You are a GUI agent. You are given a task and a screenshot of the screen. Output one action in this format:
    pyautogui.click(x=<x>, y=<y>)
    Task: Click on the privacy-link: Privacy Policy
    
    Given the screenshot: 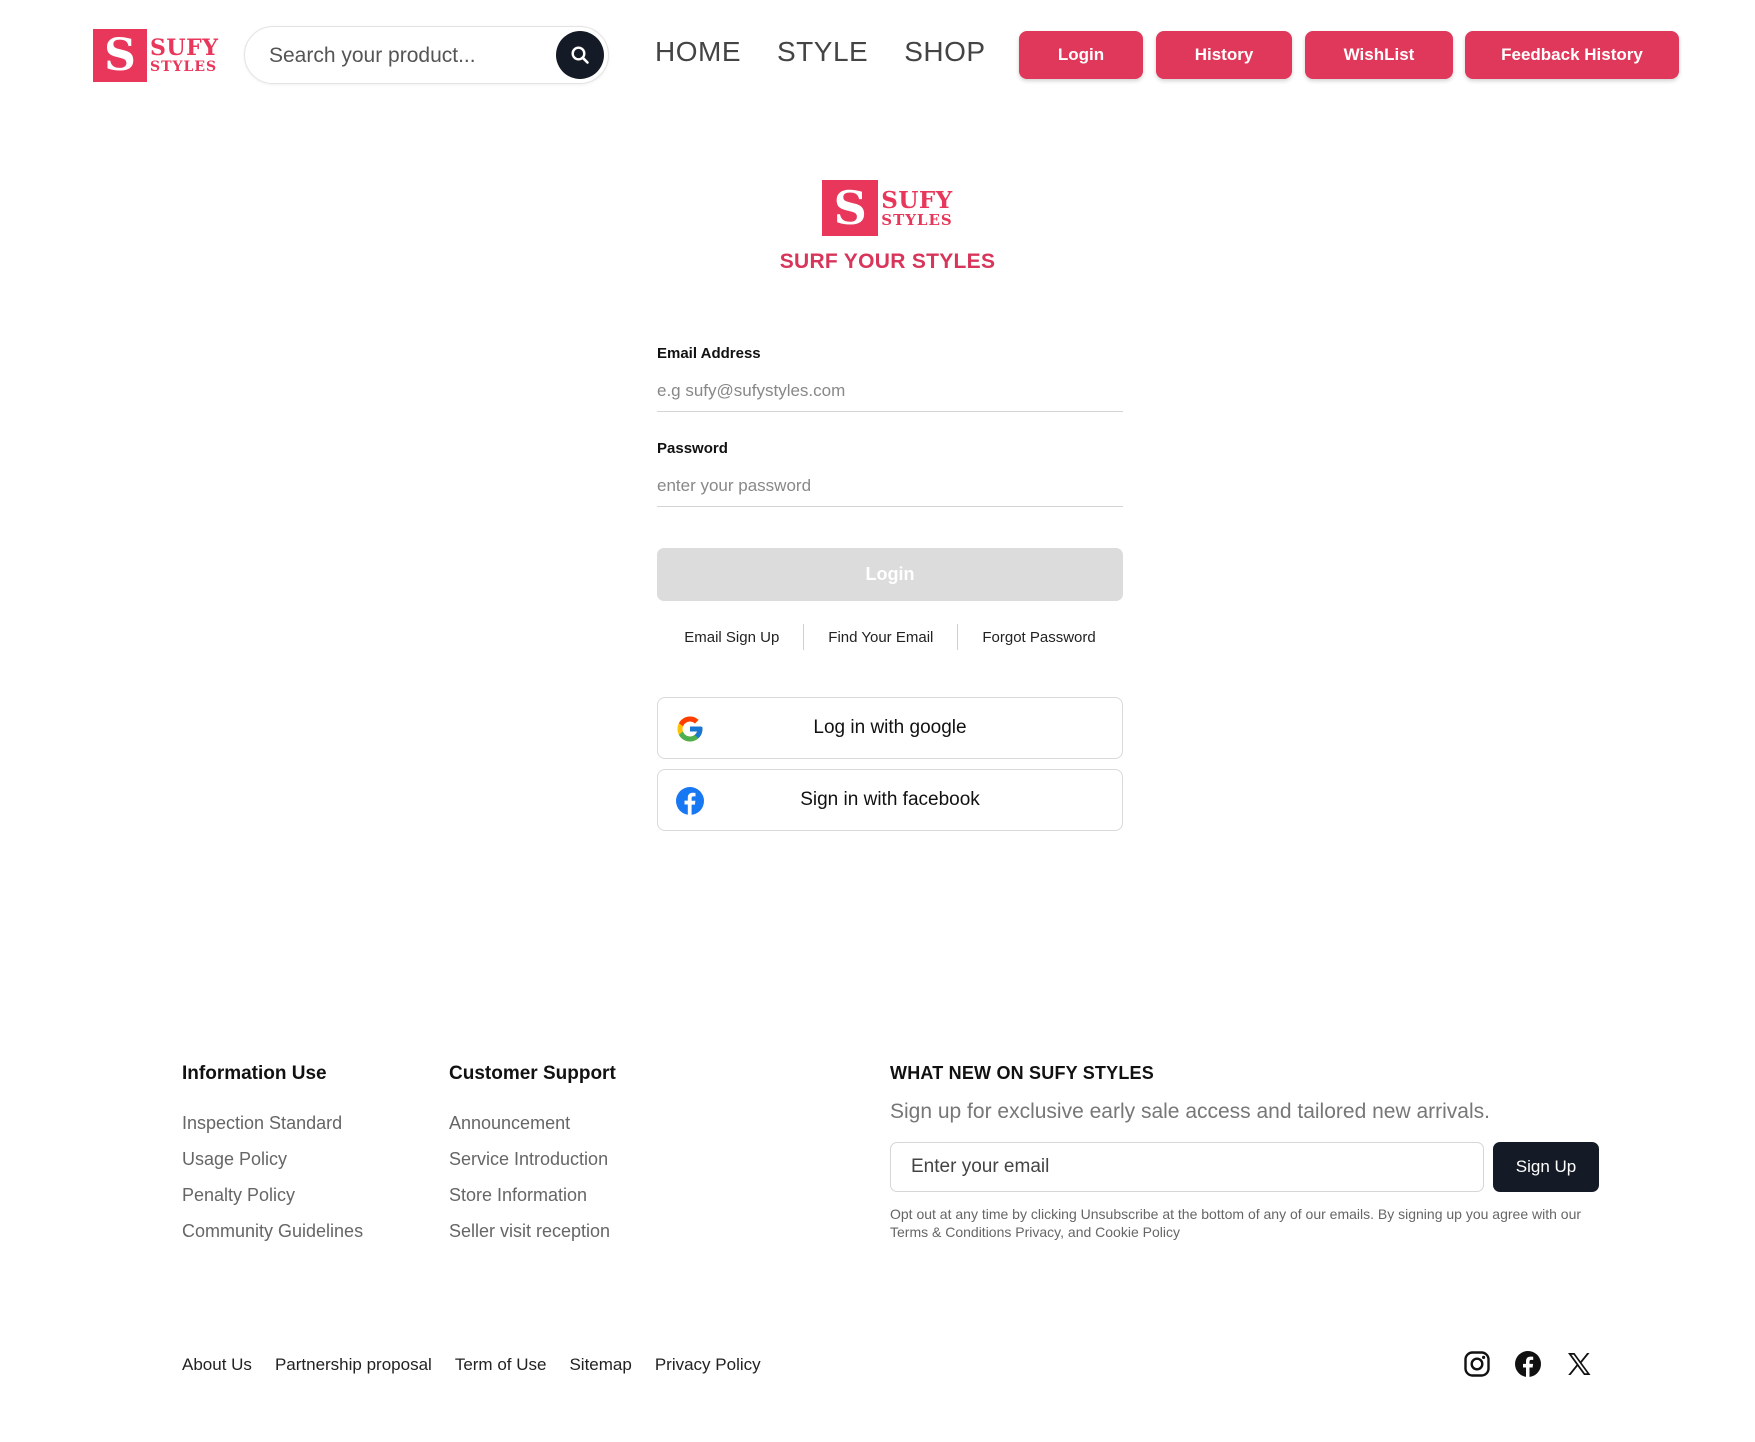 What is the action you would take?
    pyautogui.click(x=708, y=1365)
    